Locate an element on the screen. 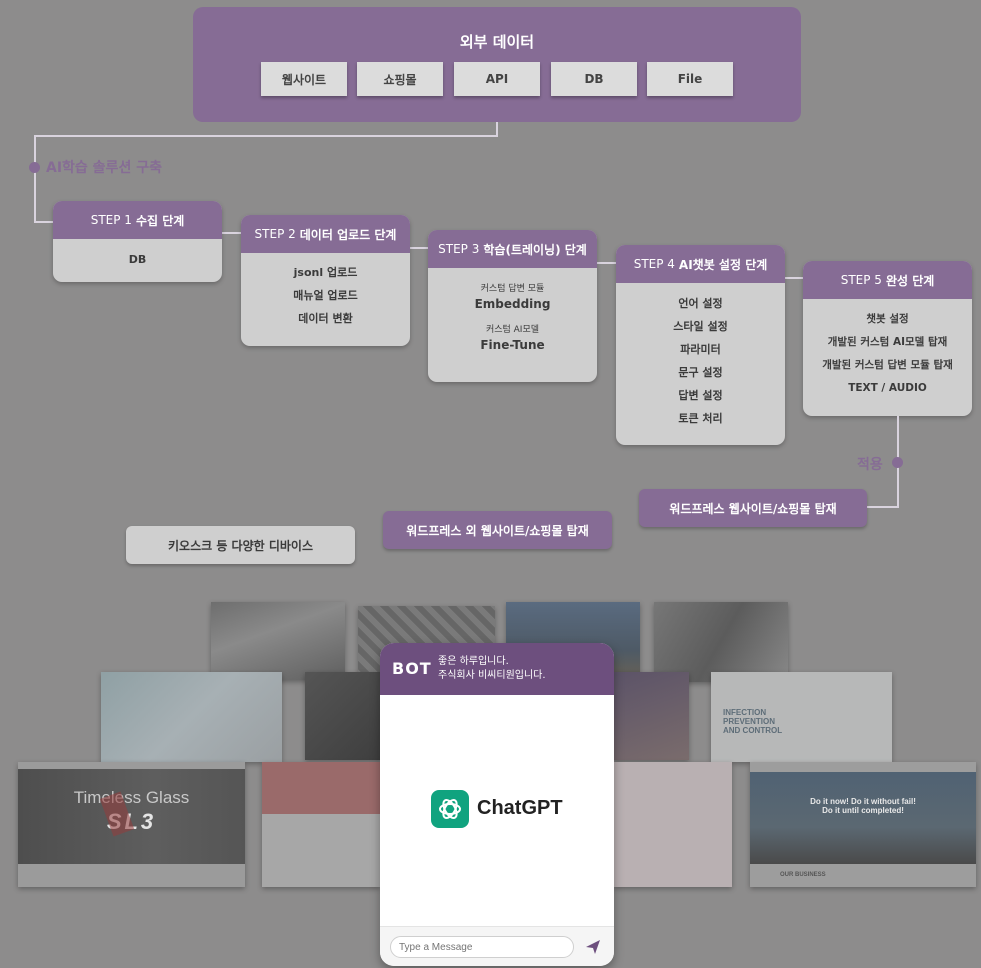 The width and height of the screenshot is (981, 968). external-data-title: 외부 데이터 is located at coordinates (497, 42).